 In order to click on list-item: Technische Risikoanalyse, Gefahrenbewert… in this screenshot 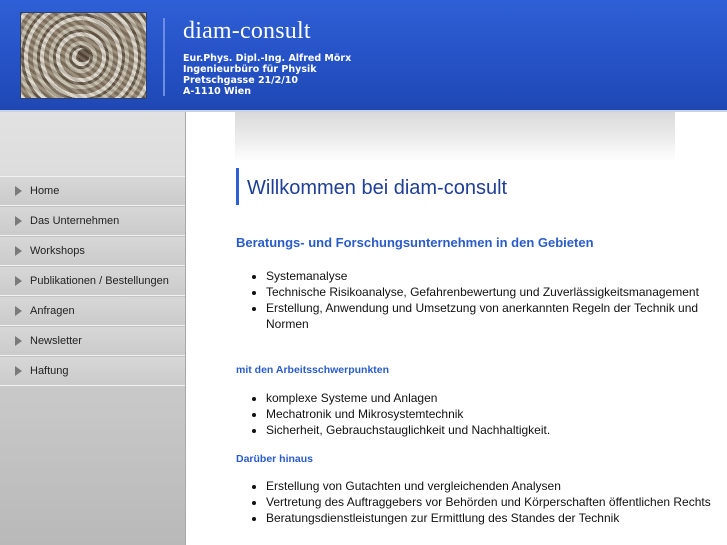, I will do `click(491, 292)`.